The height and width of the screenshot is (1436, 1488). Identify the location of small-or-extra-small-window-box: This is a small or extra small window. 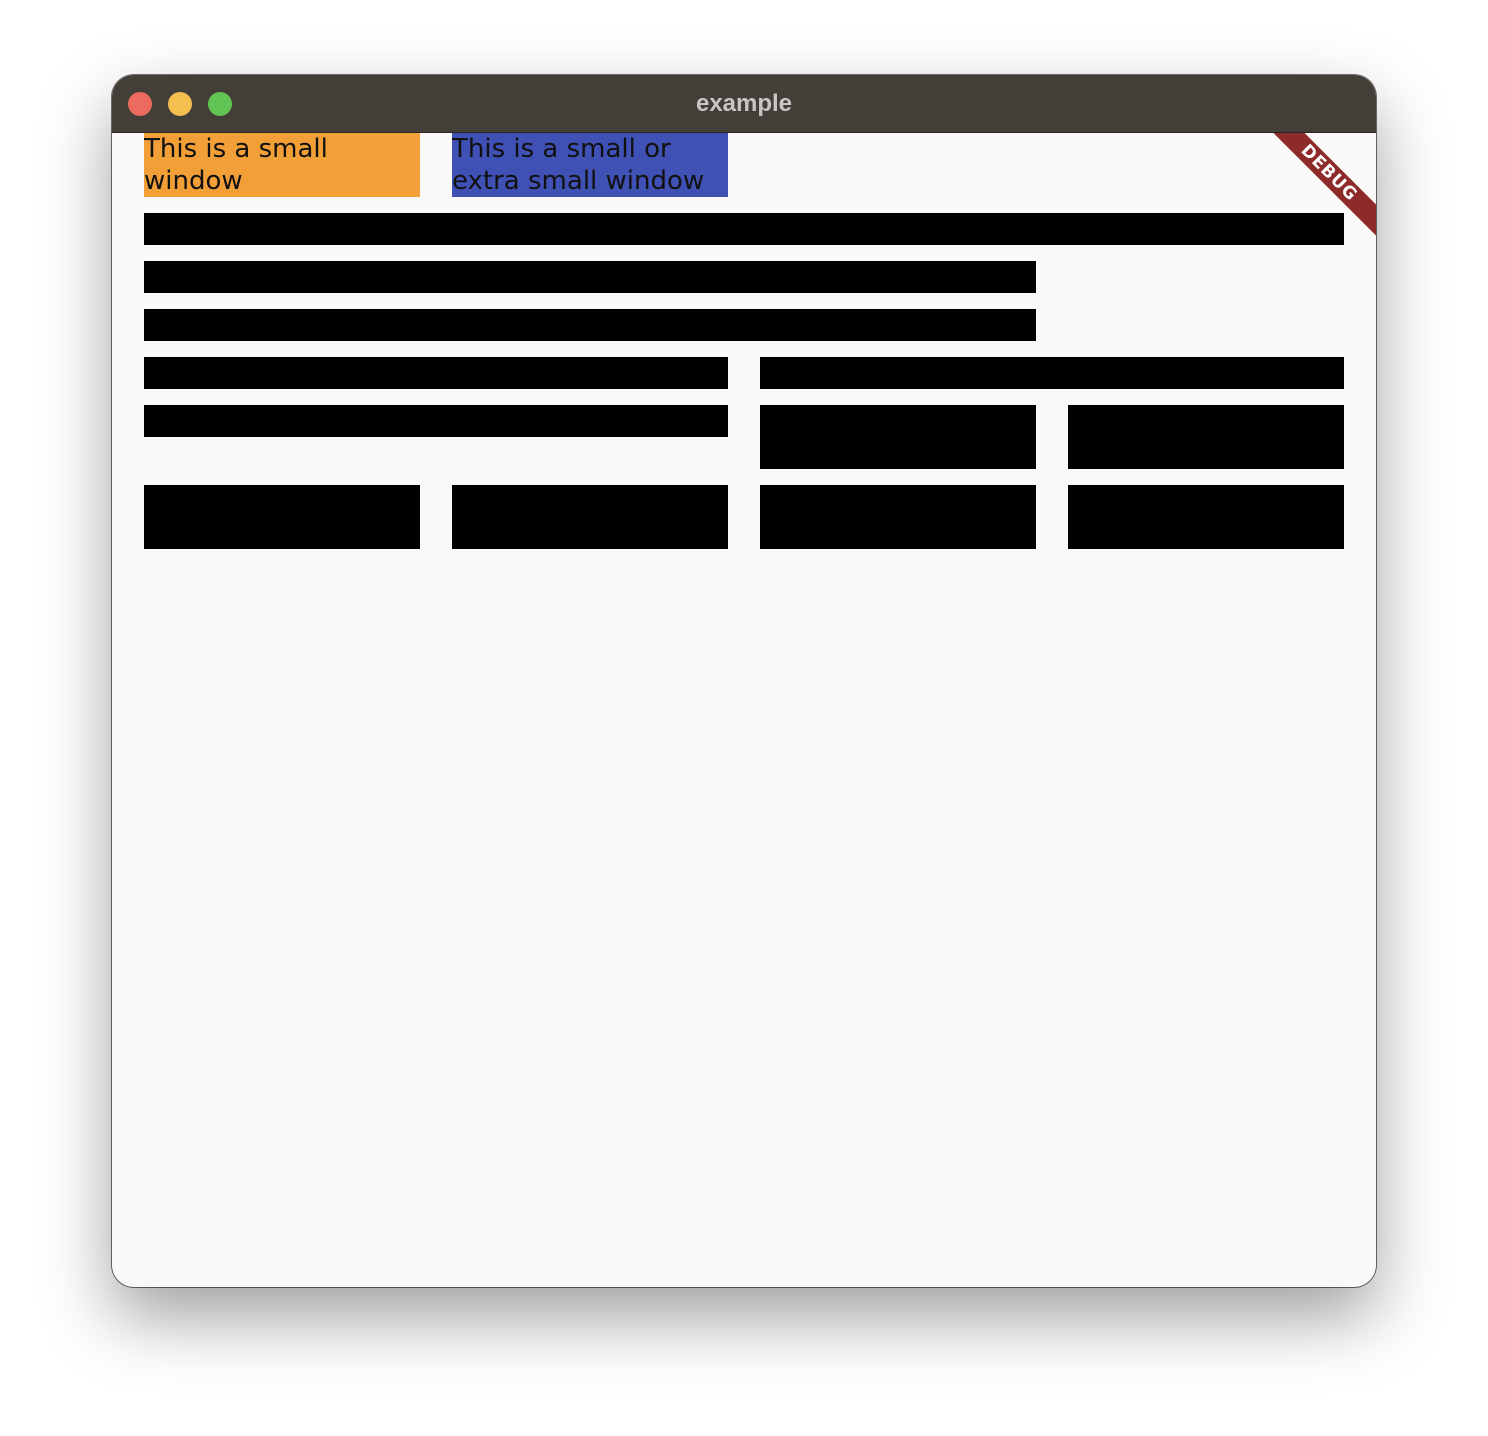
(590, 165).